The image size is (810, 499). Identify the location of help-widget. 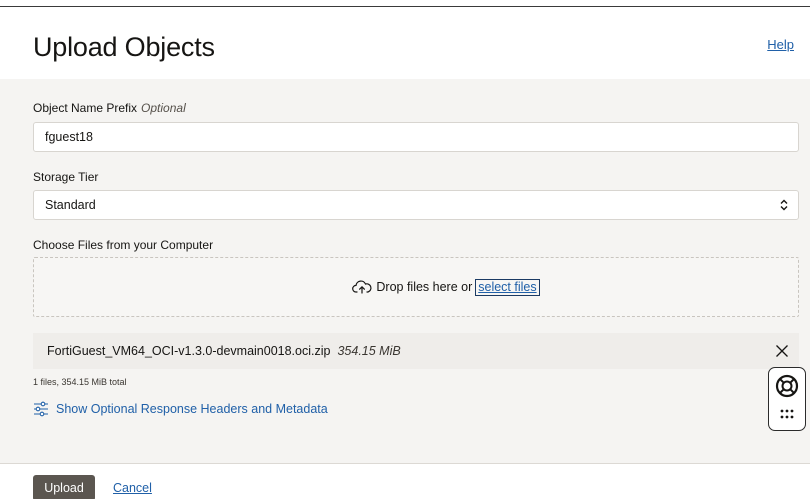
(787, 399).